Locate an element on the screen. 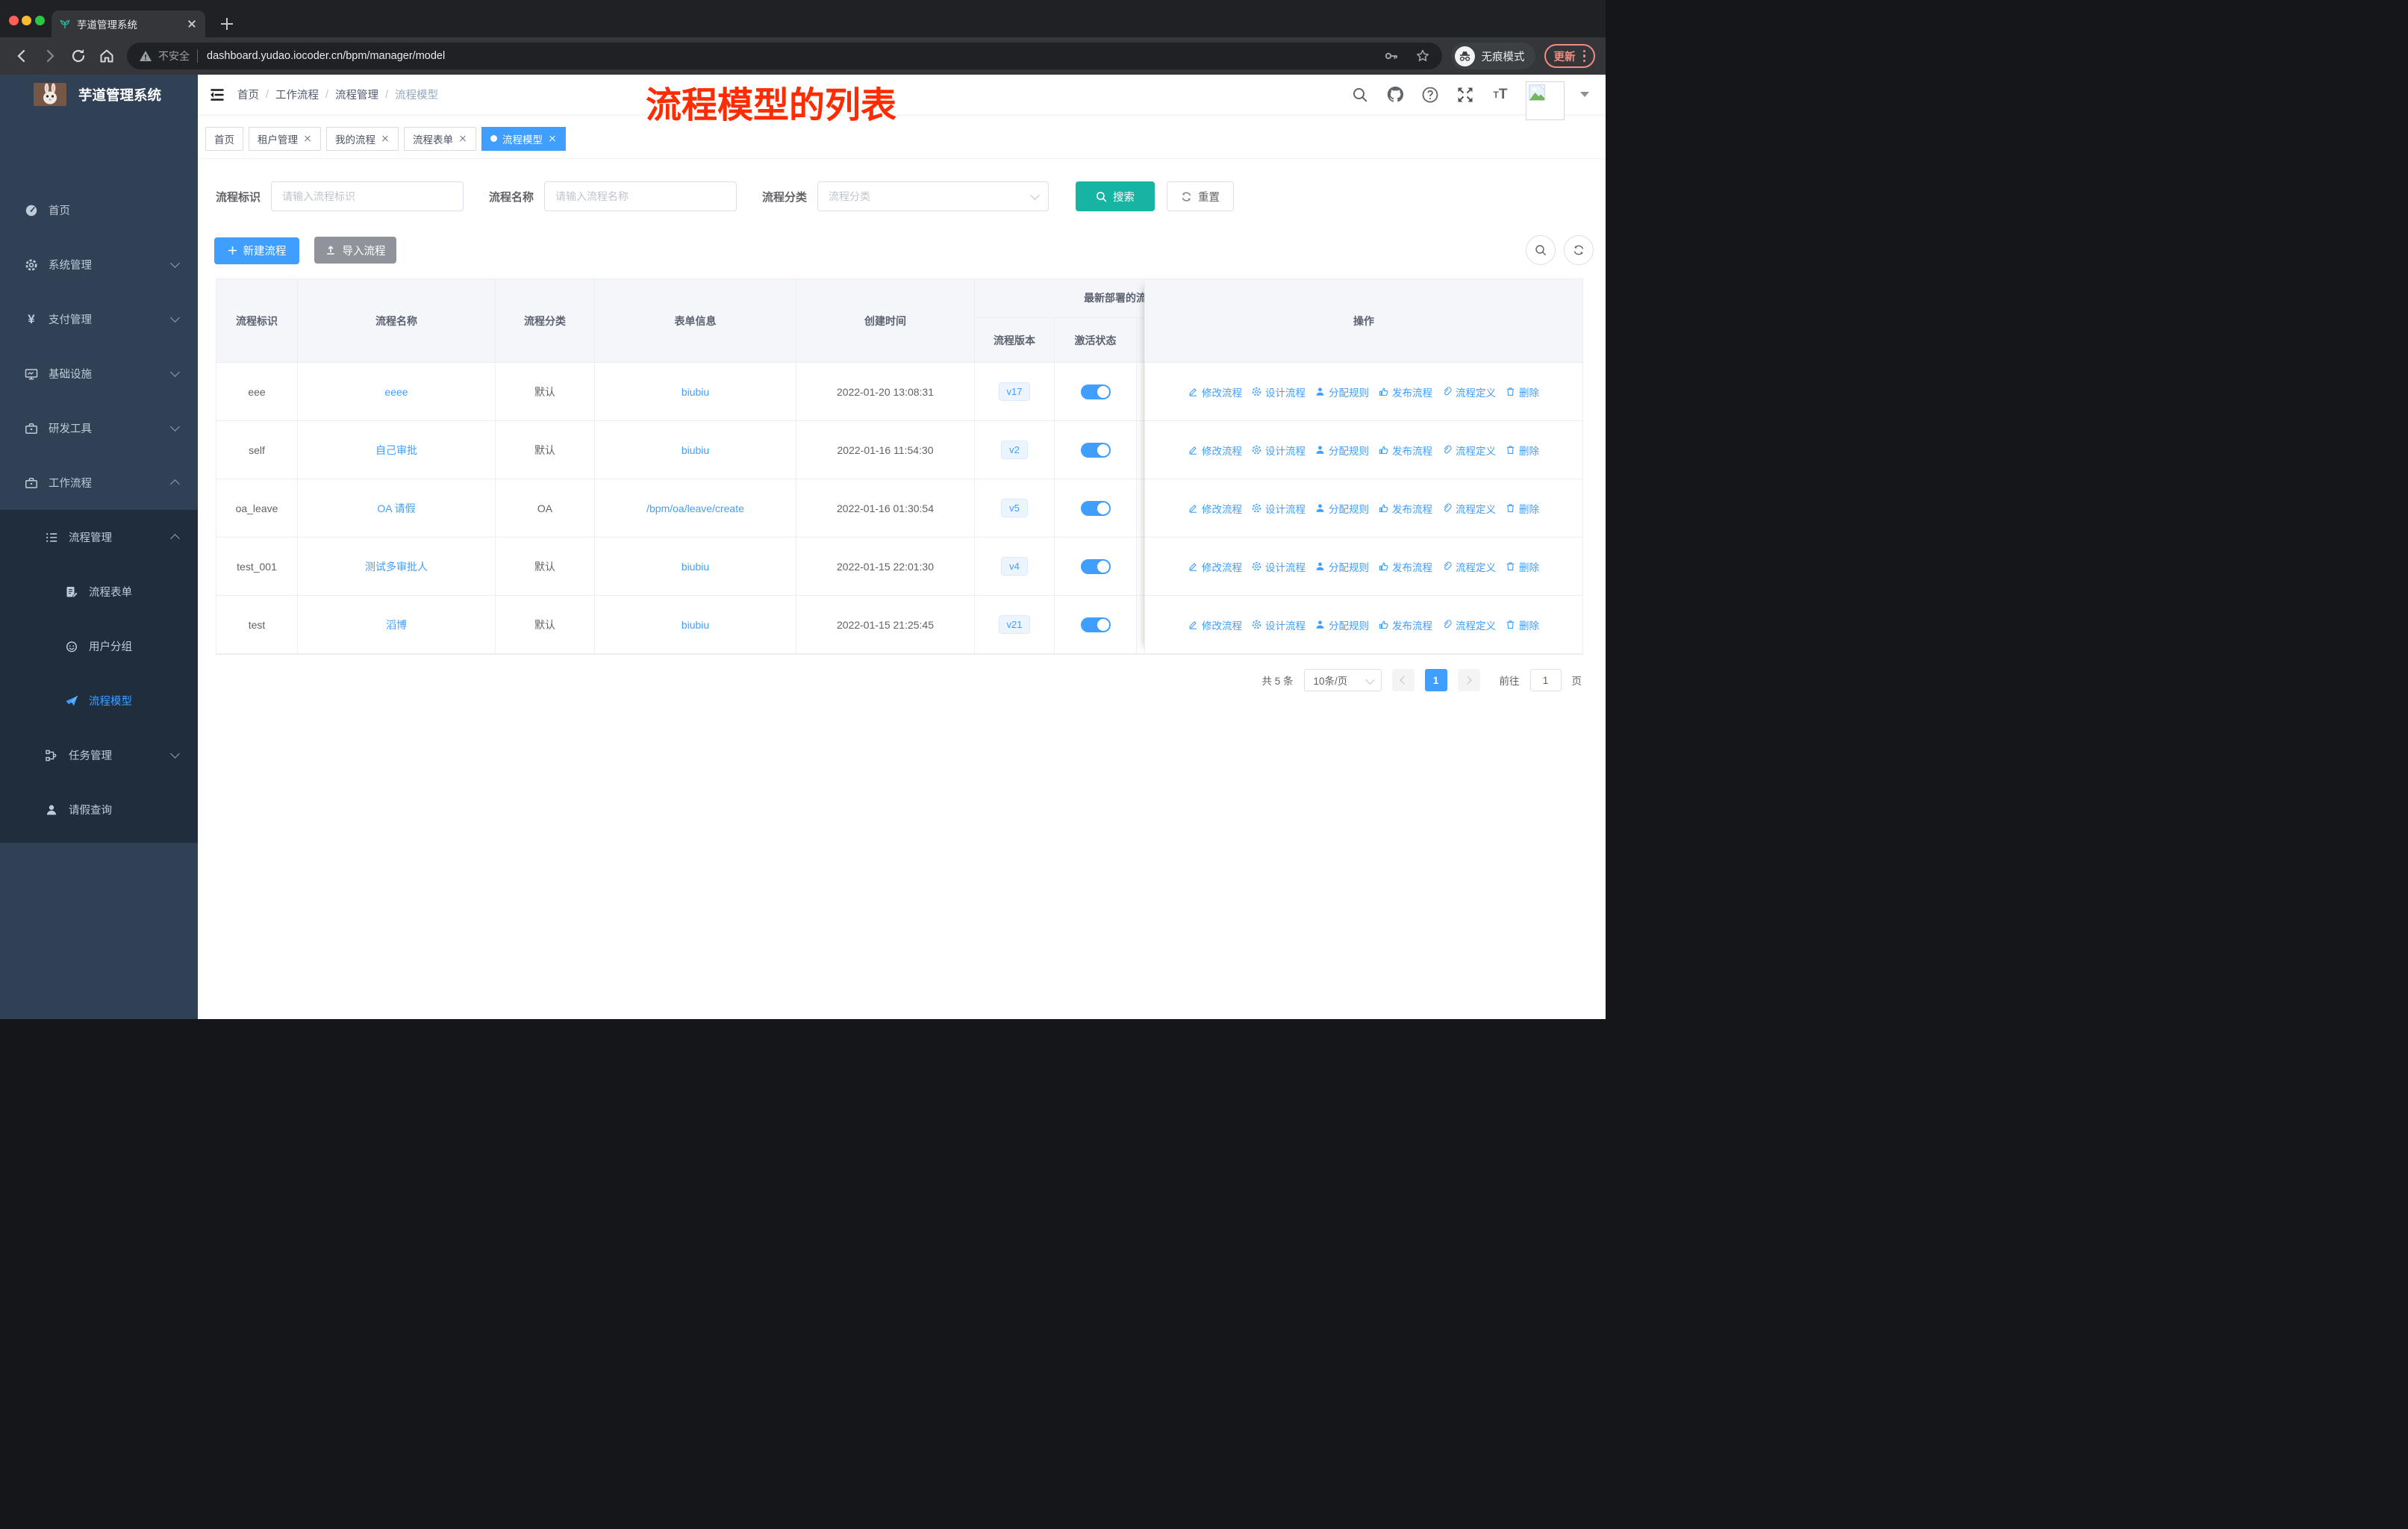 The height and width of the screenshot is (1529, 2408). process-name-link: 滔博 is located at coordinates (396, 625).